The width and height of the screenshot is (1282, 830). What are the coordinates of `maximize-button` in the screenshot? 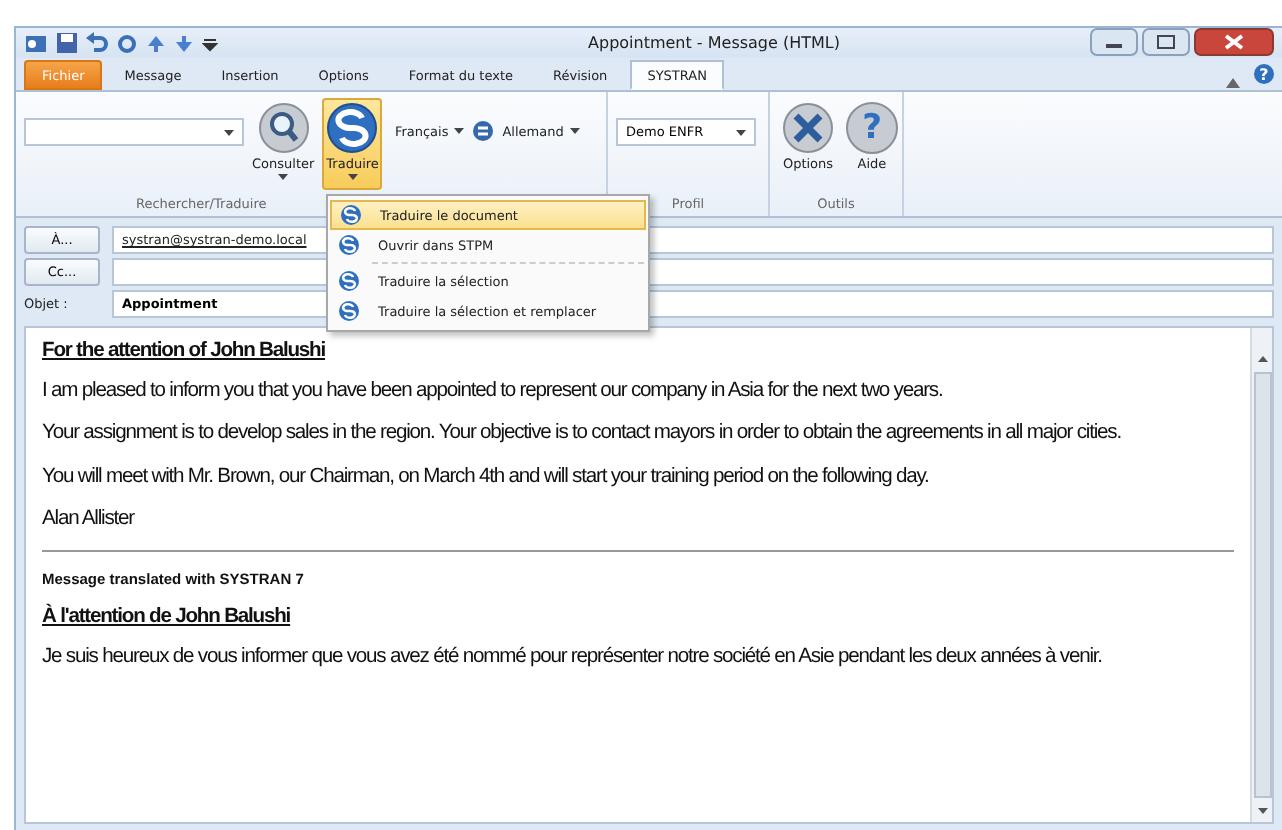 It's located at (1166, 42).